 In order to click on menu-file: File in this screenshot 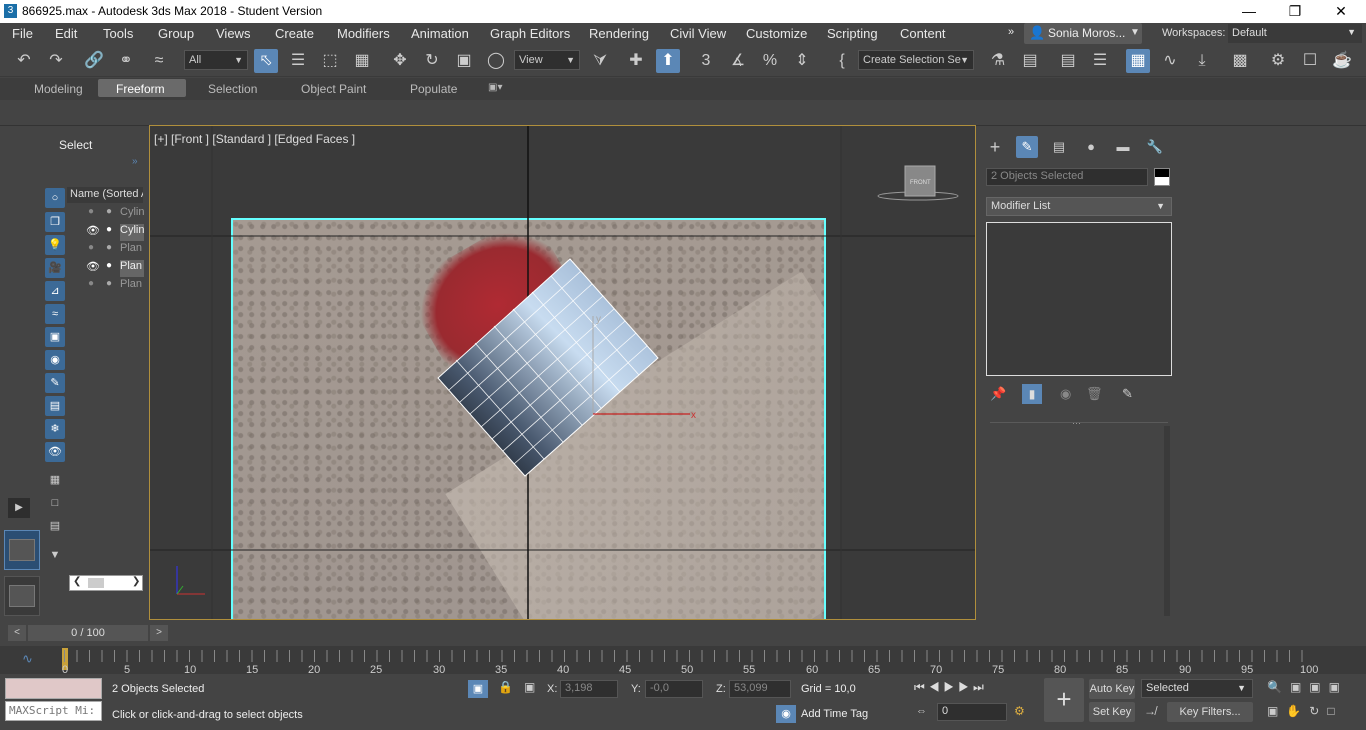, I will do `click(22, 33)`.